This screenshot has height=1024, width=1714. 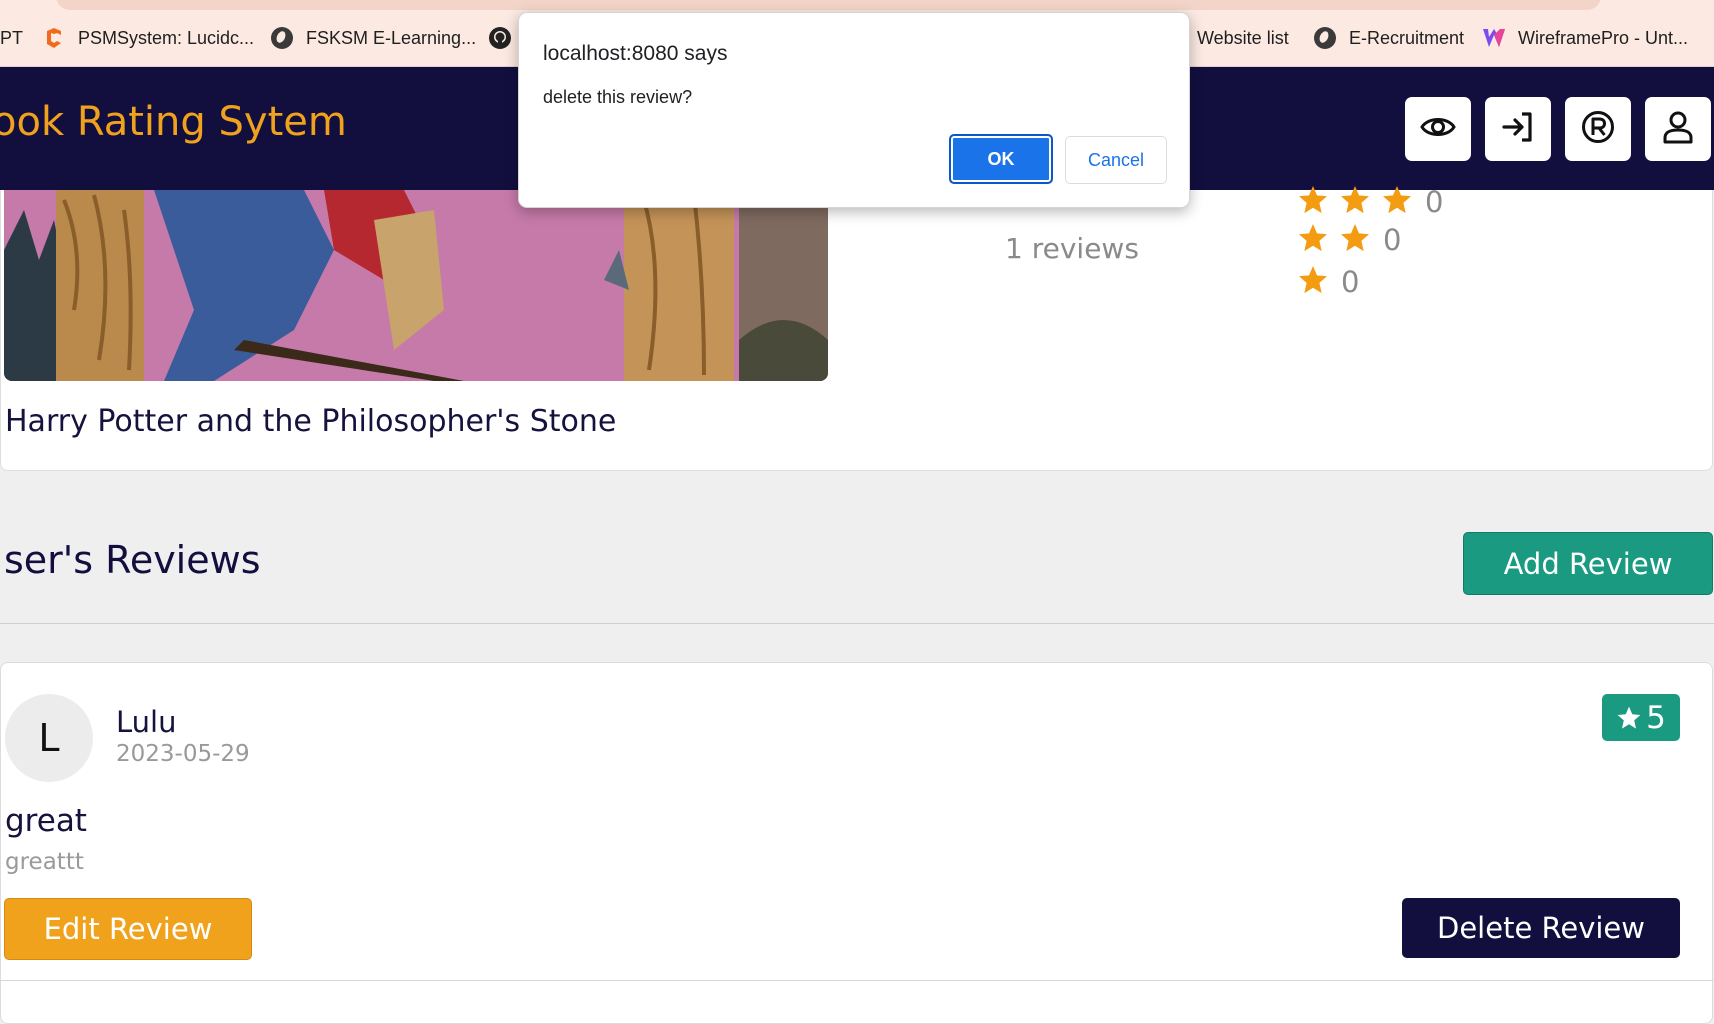 I want to click on rating-row-3-stars: 0, so click(x=1370, y=202).